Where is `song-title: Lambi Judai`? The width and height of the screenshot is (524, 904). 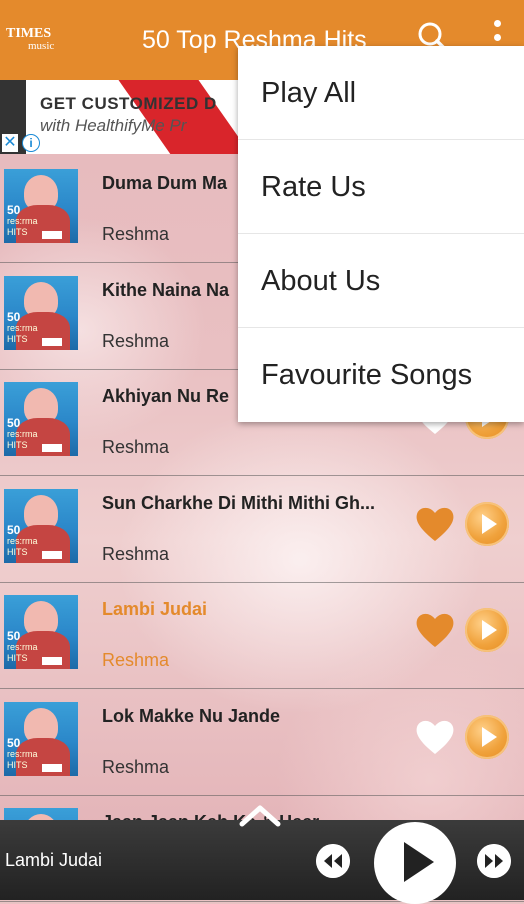
song-title: Lambi Judai is located at coordinates (155, 609).